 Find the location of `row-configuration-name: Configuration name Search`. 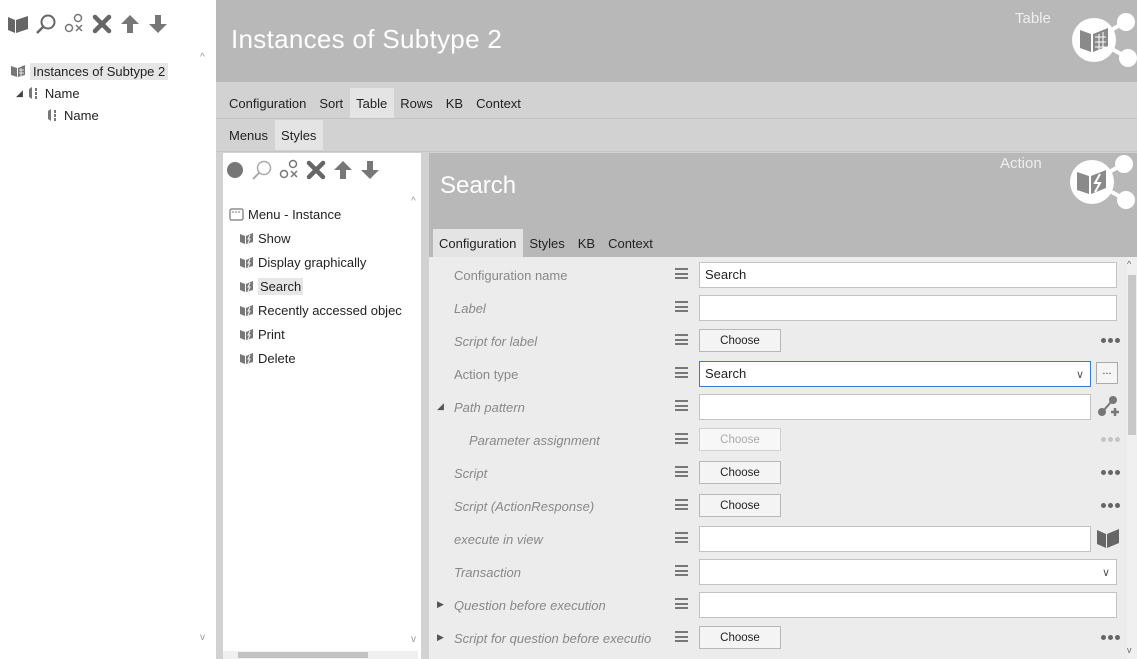

row-configuration-name: Configuration name Search is located at coordinates (778, 275).